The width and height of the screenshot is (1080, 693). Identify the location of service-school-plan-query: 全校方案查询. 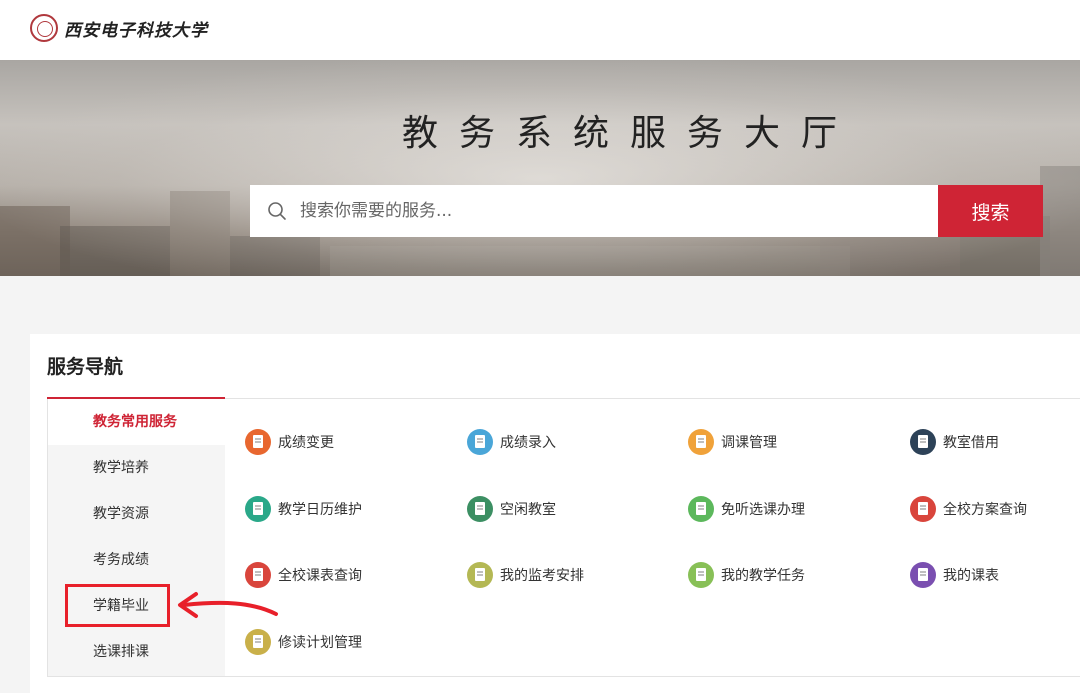
(968, 509).